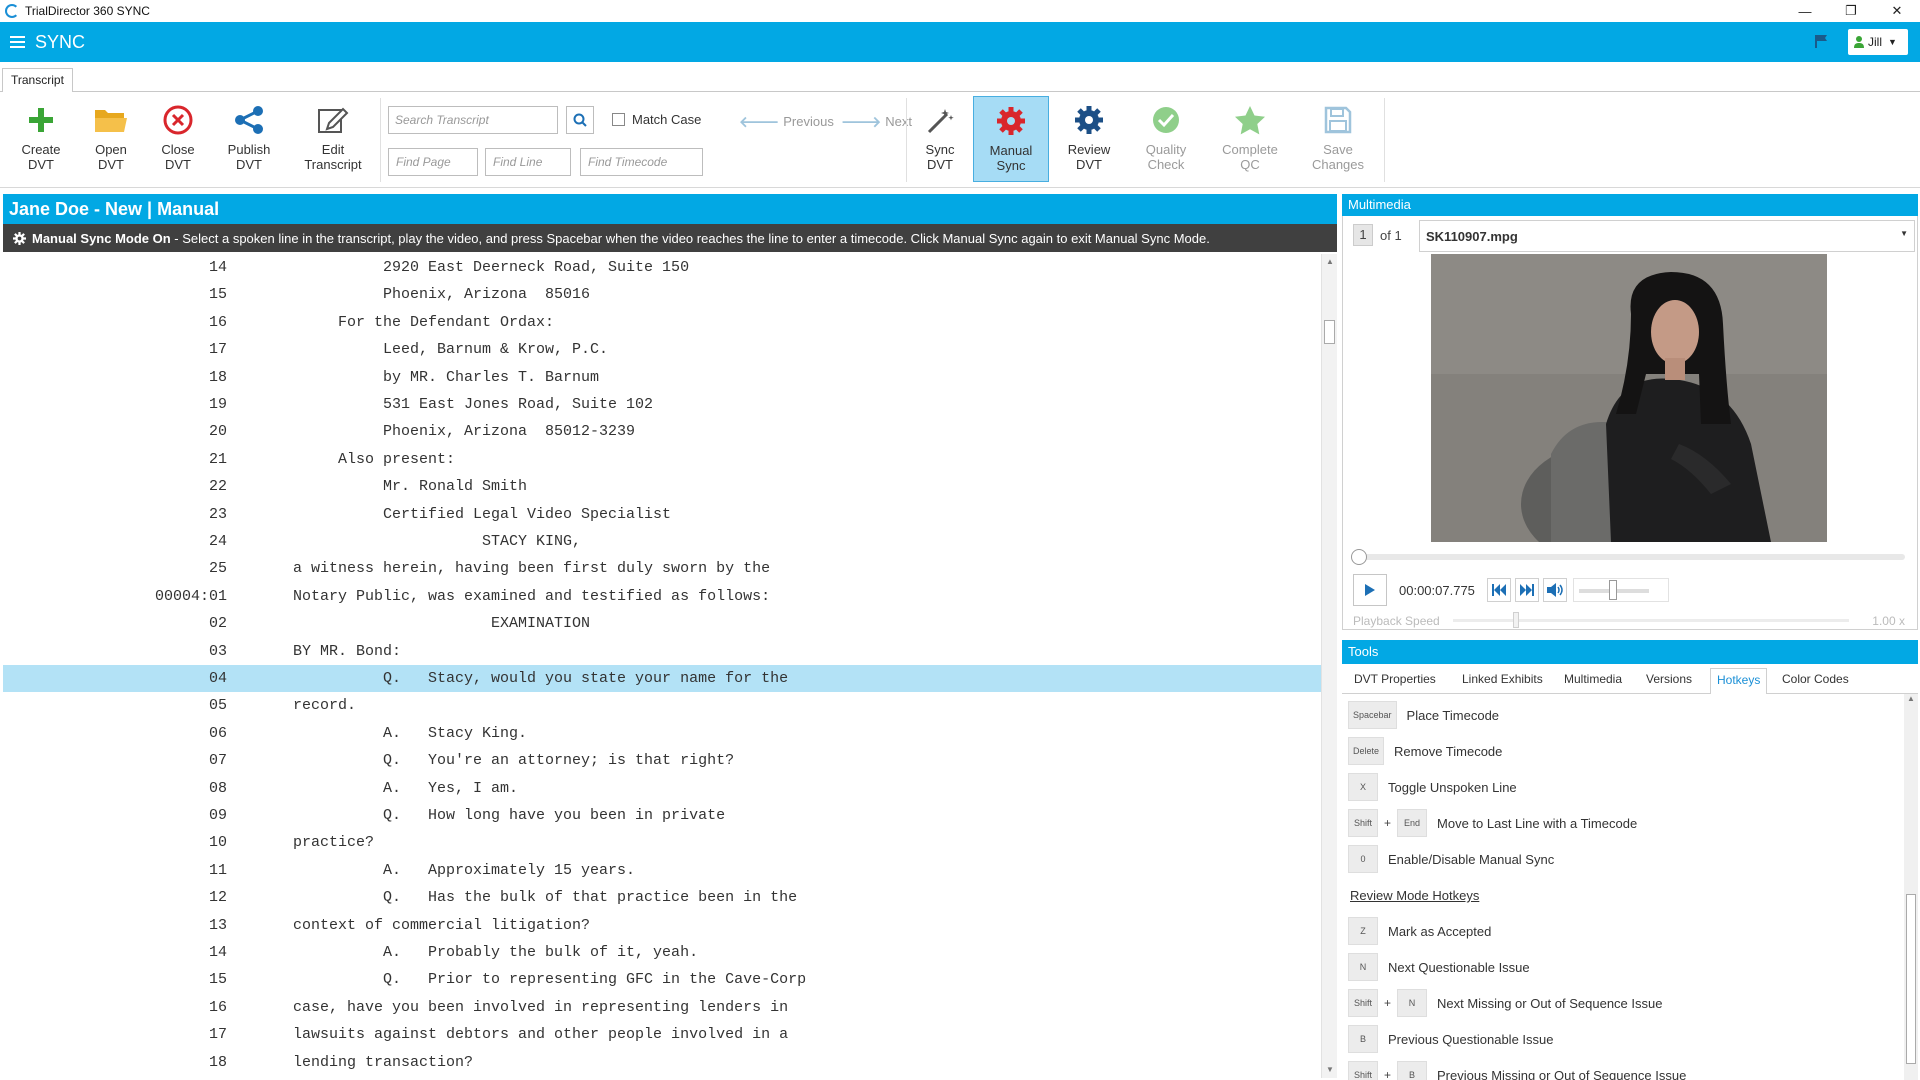 This screenshot has height=1080, width=1920. Describe the element at coordinates (17, 42) in the screenshot. I see `hamburger-menu-icon` at that location.